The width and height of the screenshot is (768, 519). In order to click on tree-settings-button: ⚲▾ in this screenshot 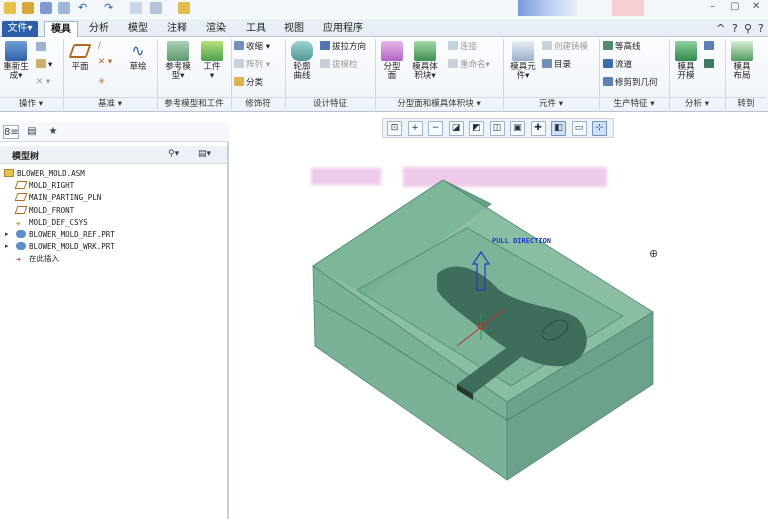, I will do `click(173, 154)`.